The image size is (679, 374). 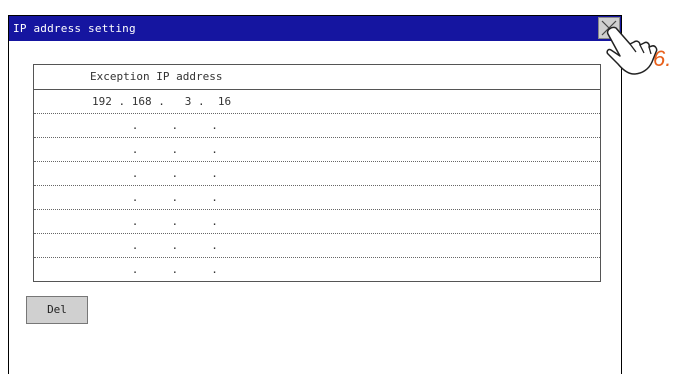 I want to click on step-number: 6., so click(x=662, y=58).